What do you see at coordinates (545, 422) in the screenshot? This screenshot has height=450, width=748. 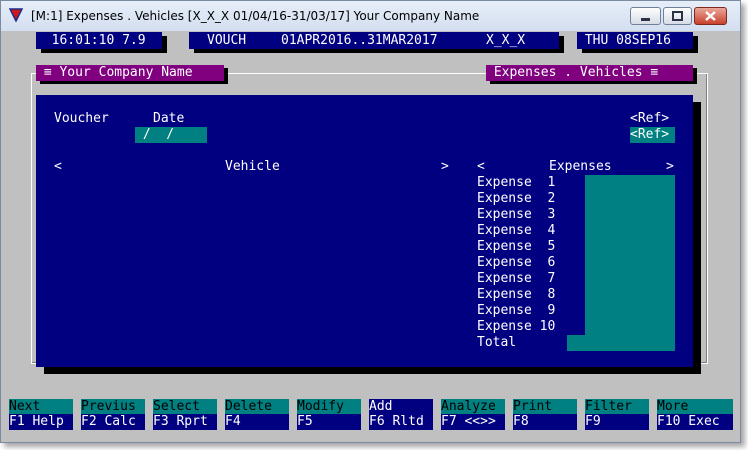 I see `fkey-key-label: F8` at bounding box center [545, 422].